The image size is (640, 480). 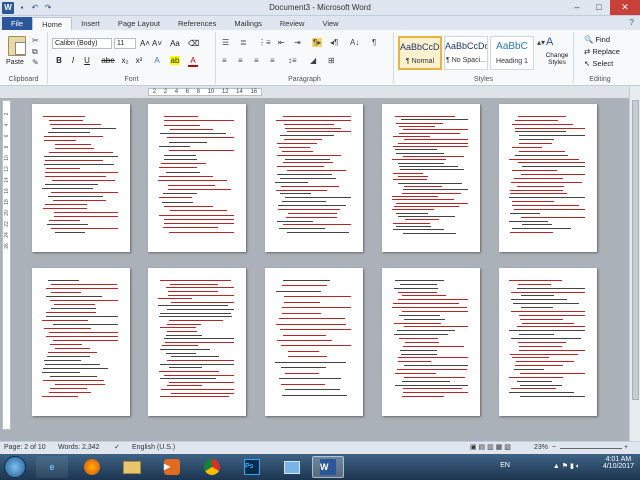 What do you see at coordinates (15, 467) in the screenshot?
I see `start-button` at bounding box center [15, 467].